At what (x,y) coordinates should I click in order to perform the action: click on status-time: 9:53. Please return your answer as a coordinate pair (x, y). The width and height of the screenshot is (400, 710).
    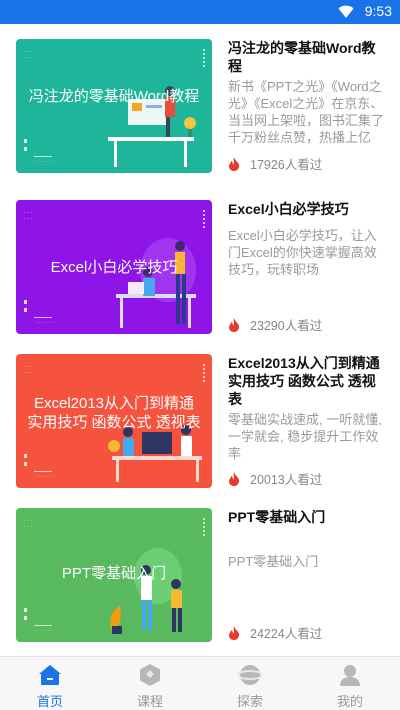
    Looking at the image, I should click on (378, 11).